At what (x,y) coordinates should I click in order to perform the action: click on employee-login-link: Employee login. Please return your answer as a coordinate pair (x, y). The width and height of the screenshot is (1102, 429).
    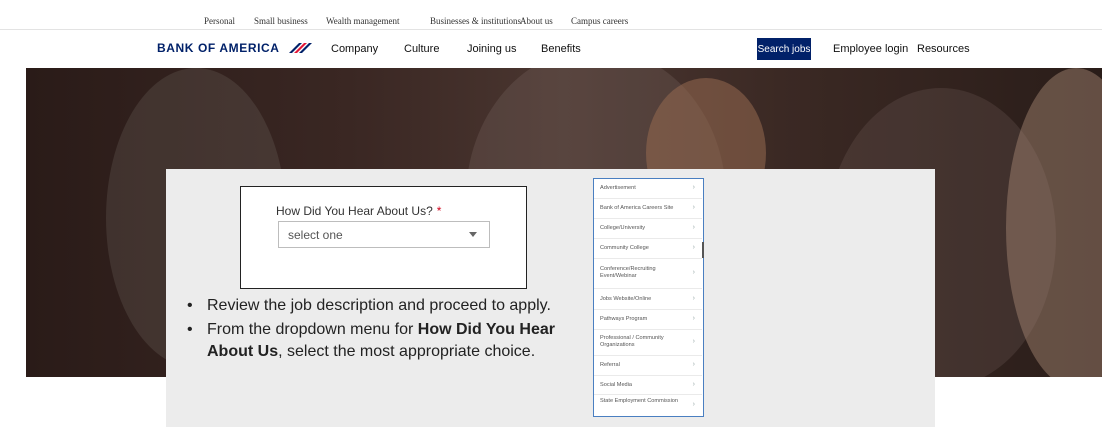
    Looking at the image, I should click on (870, 49).